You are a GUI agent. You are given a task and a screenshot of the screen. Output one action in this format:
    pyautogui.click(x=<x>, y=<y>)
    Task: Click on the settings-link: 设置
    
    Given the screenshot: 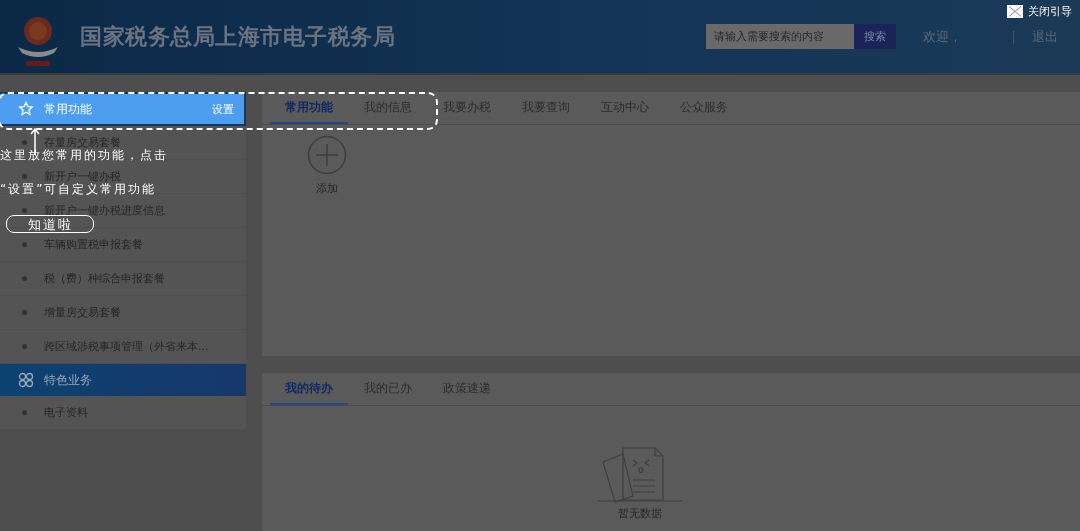 What is the action you would take?
    pyautogui.click(x=223, y=109)
    